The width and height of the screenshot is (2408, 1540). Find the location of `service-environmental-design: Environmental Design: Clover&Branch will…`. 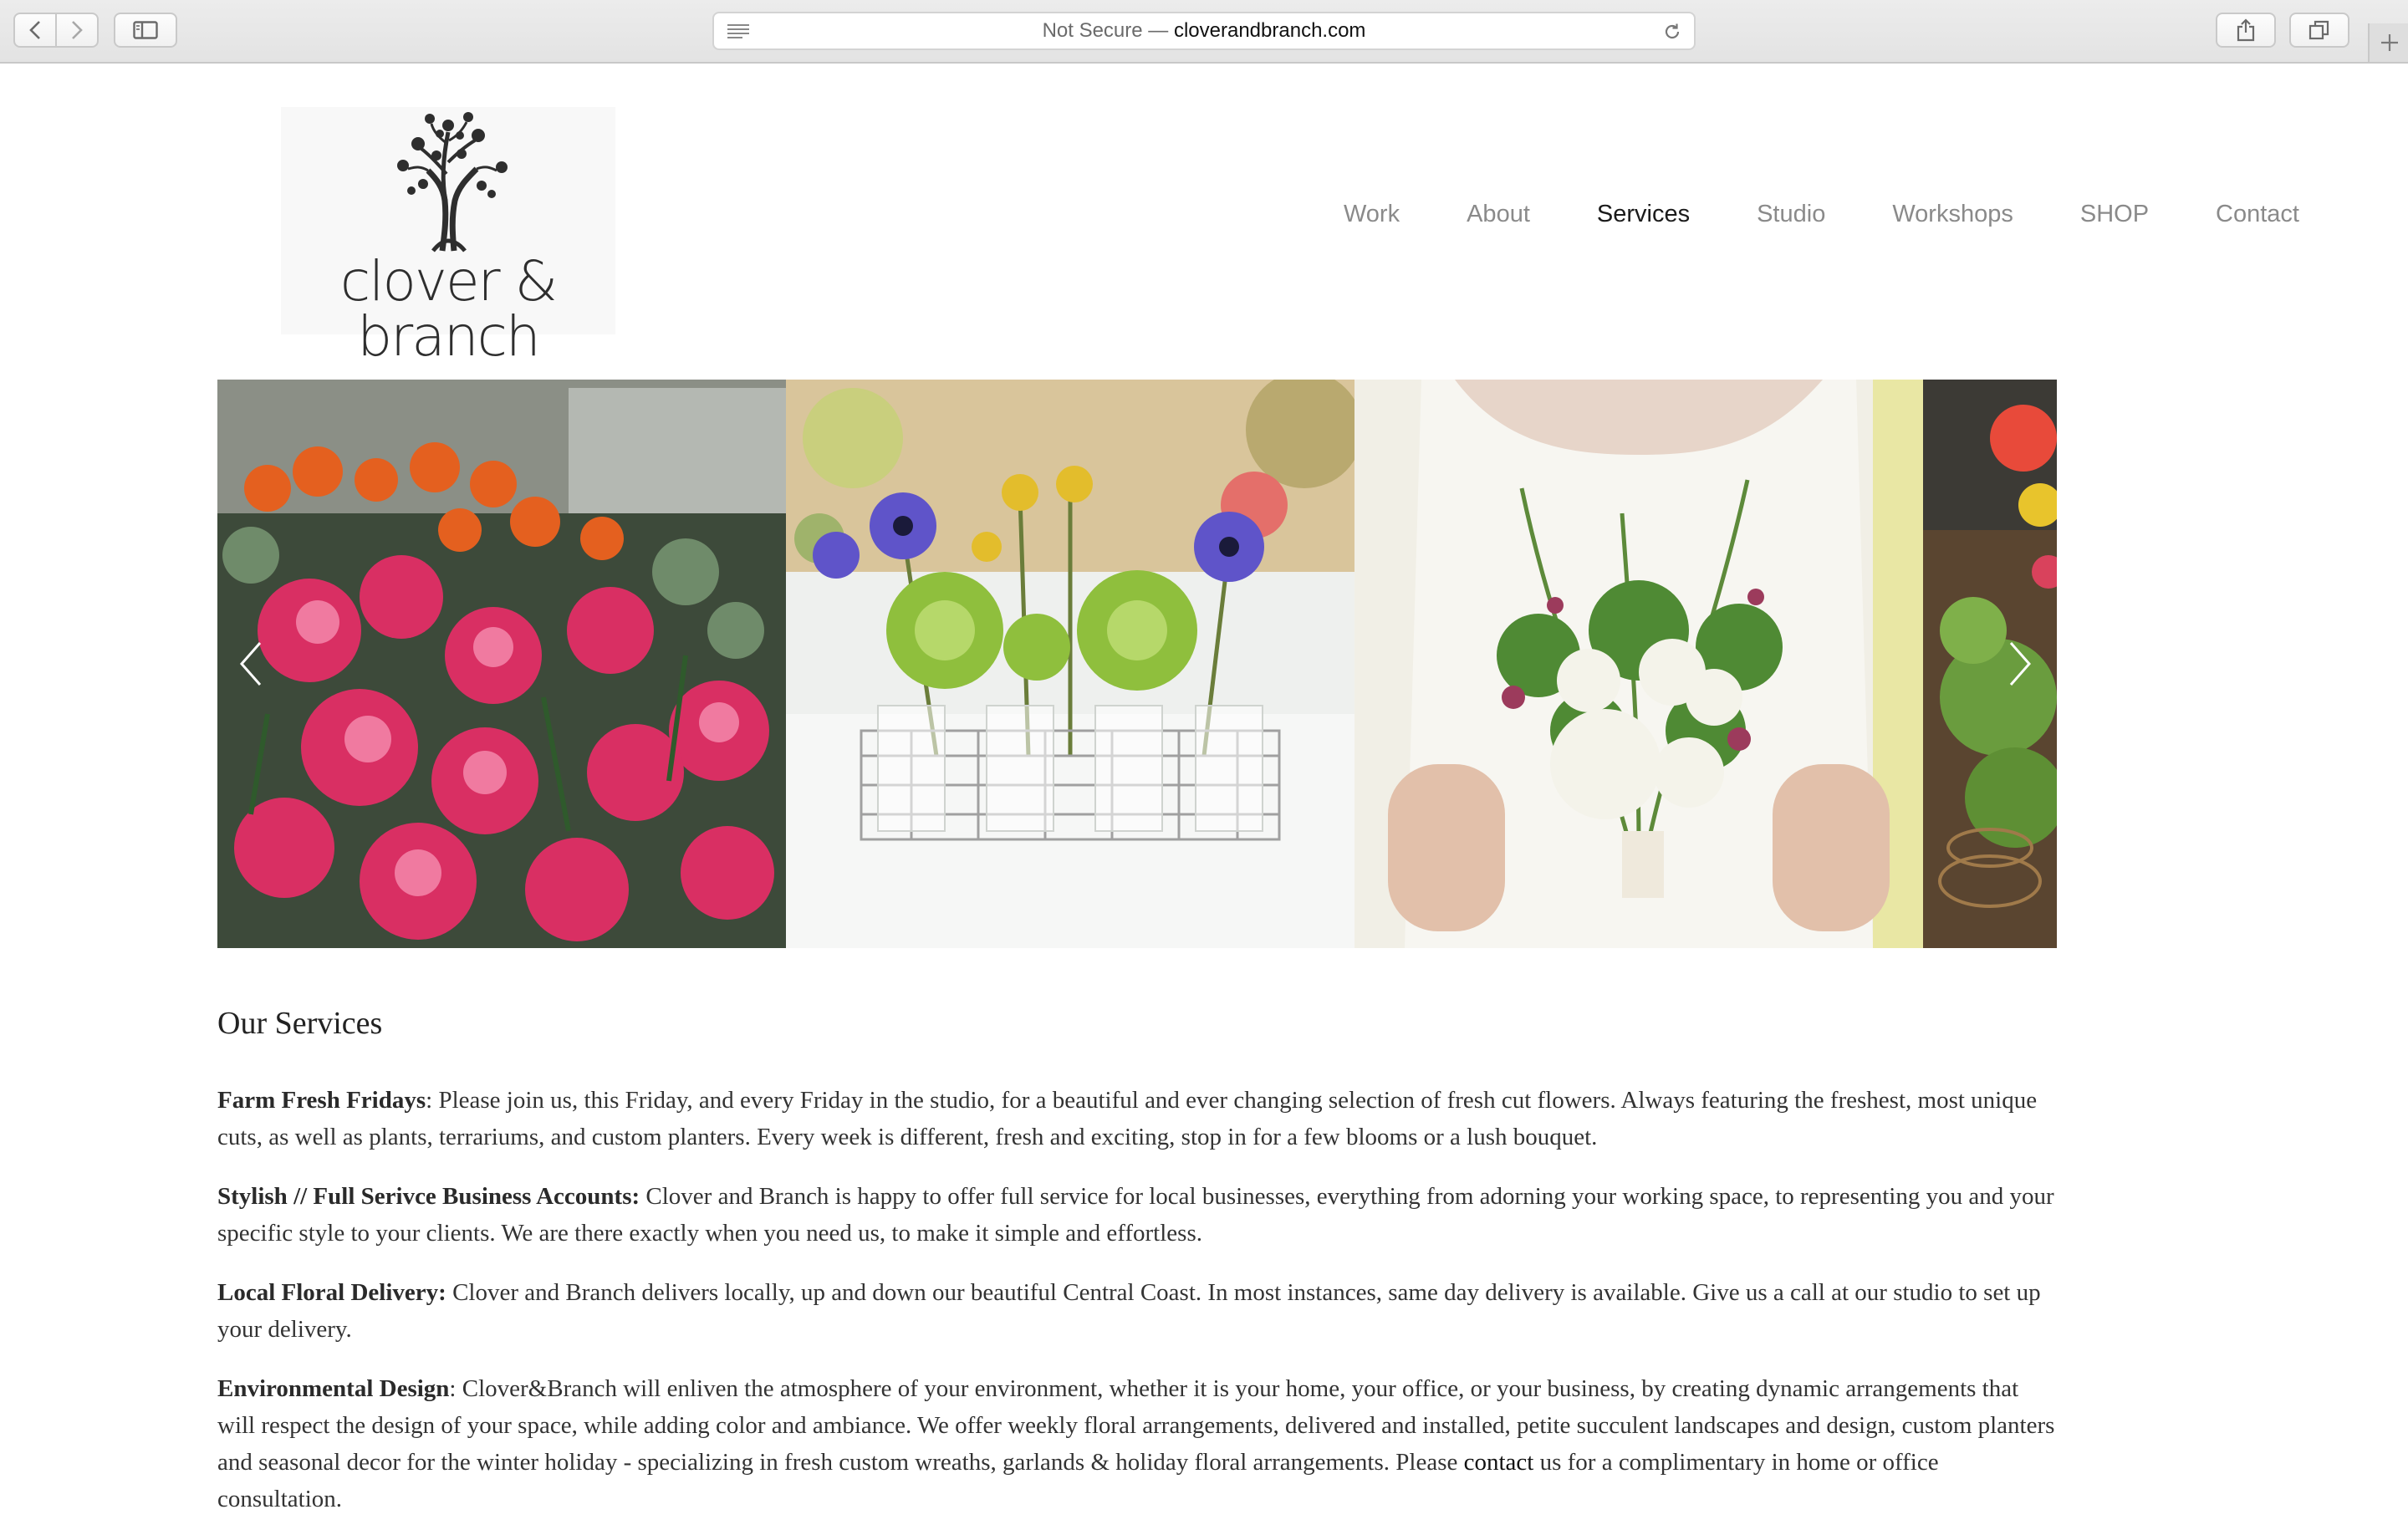

service-environmental-design: Environmental Design: Clover&Branch will… is located at coordinates (1136, 1444).